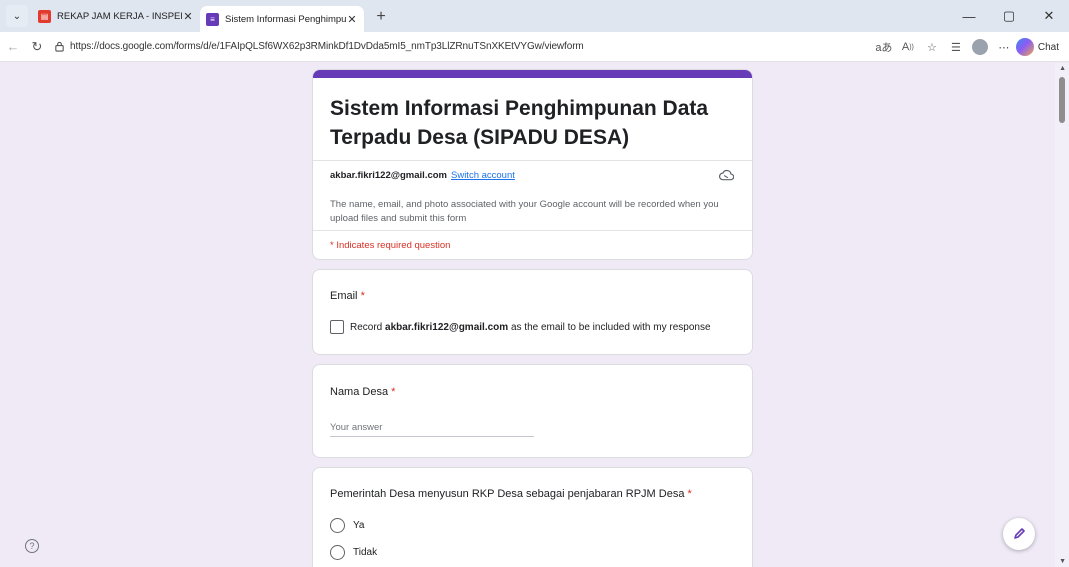 The height and width of the screenshot is (567, 1069). Describe the element at coordinates (533, 175) in the screenshot. I see `account-row: akbar.fikri122@gmail.com Switch account` at that location.